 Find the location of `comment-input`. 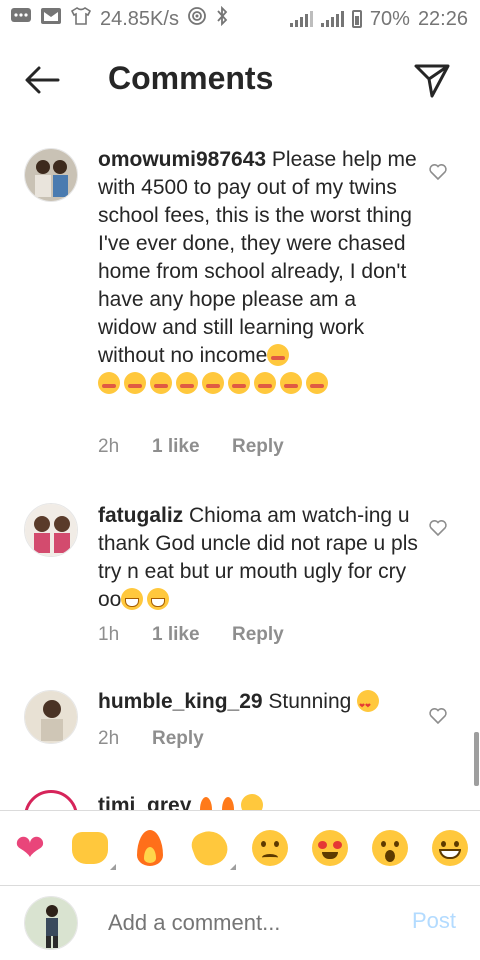

comment-input is located at coordinates (248, 923).